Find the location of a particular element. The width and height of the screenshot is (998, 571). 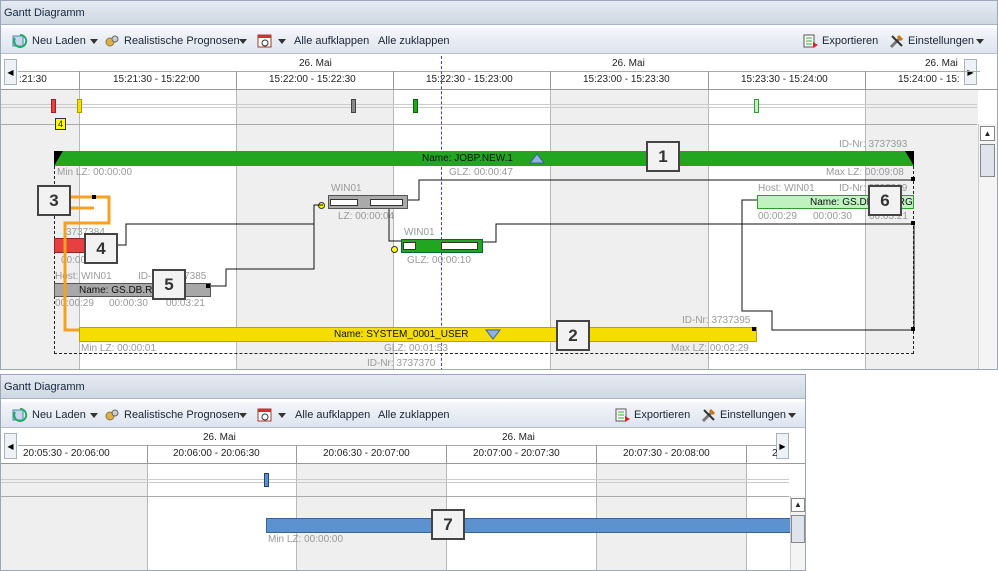

time-slot-label: 2 is located at coordinates (775, 453).